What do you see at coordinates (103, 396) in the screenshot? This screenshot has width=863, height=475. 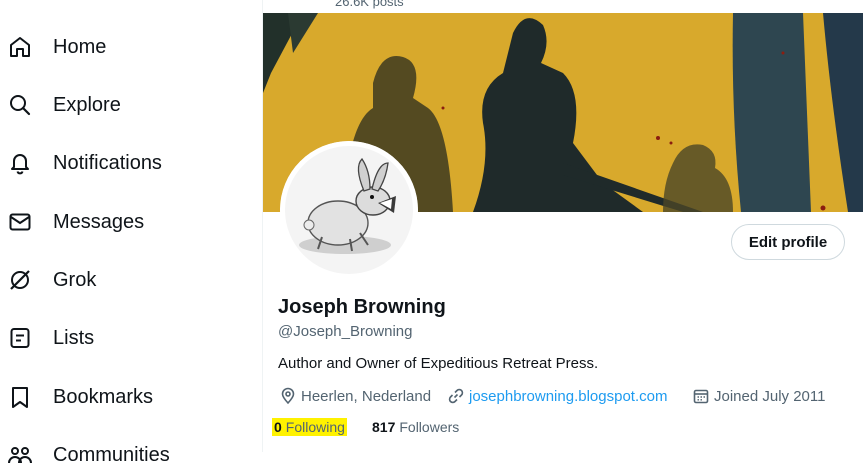 I see `sidebar-item-label: Bookmarks` at bounding box center [103, 396].